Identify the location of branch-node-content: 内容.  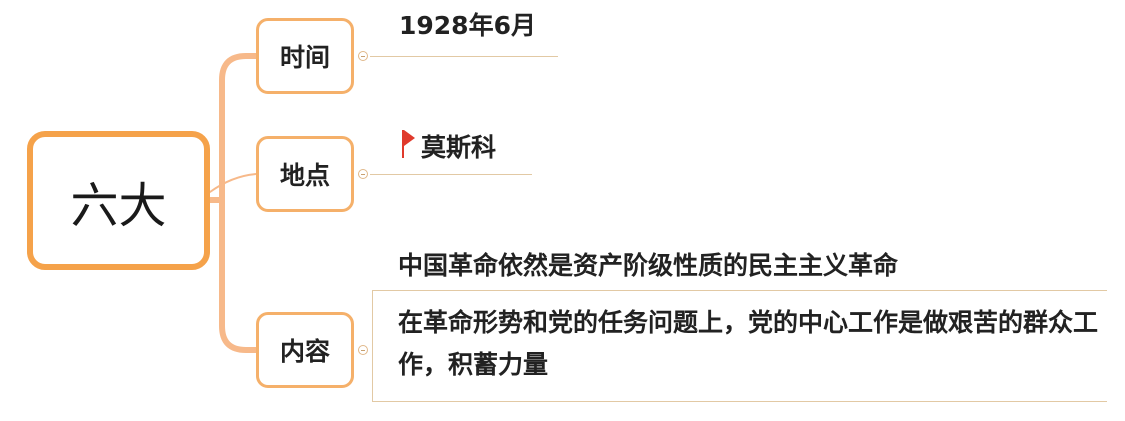
(305, 350).